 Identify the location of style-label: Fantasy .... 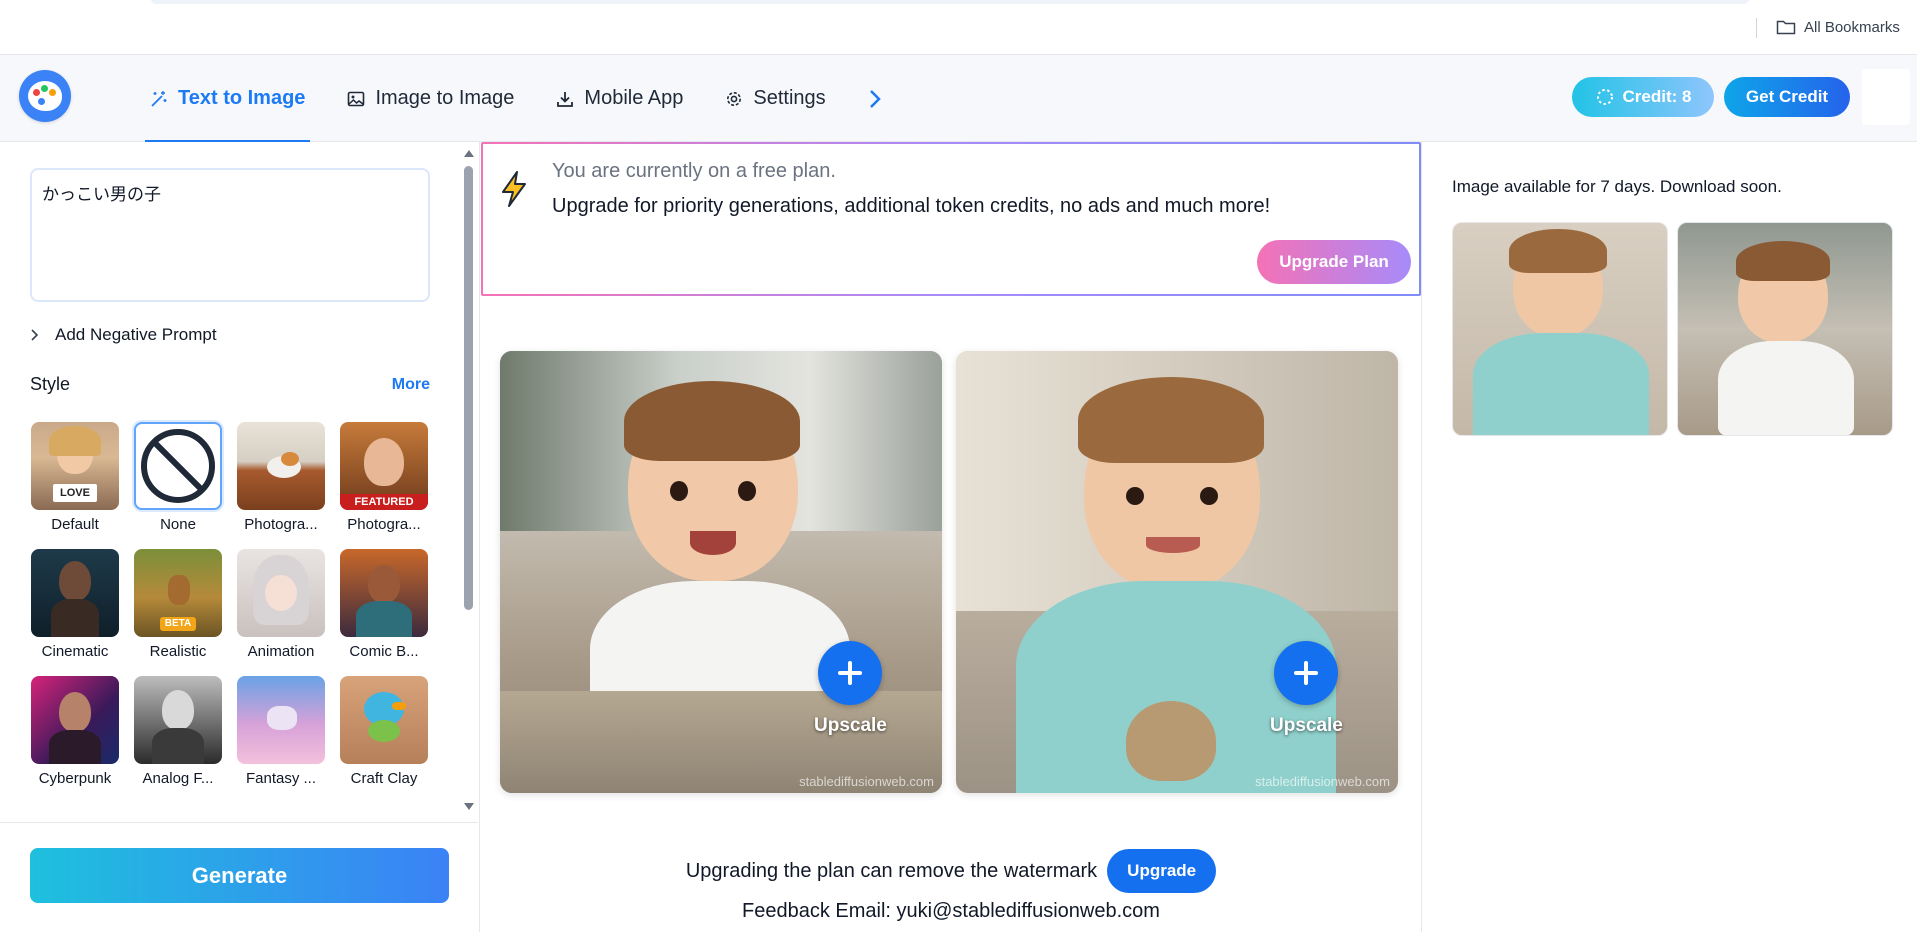
(281, 778).